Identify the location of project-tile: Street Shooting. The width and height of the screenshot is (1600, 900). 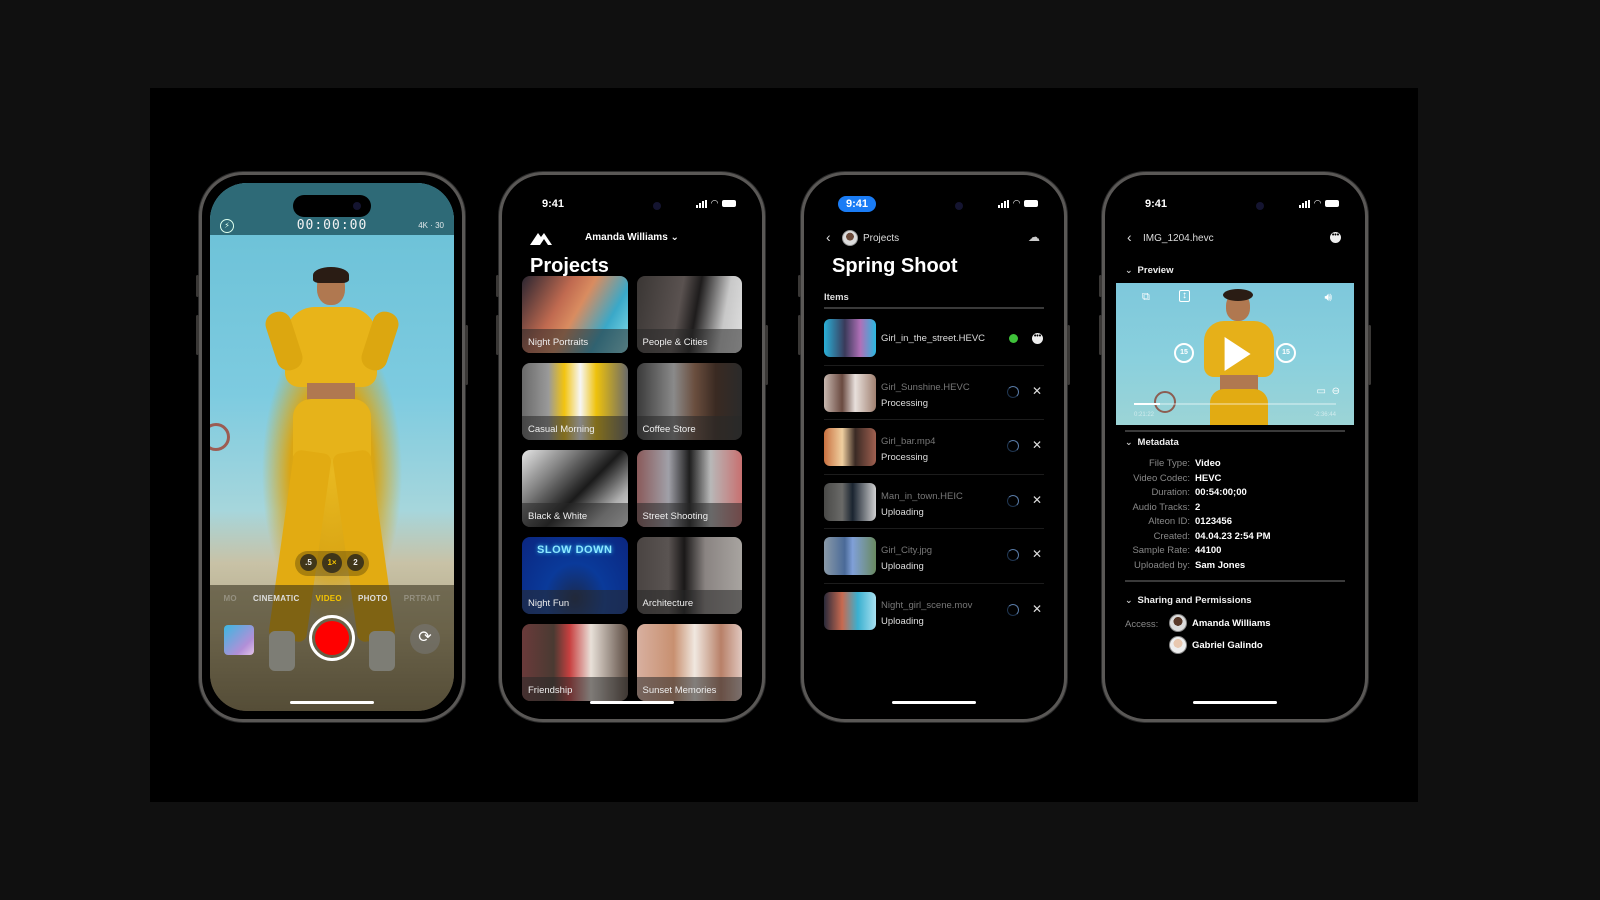
(689, 488).